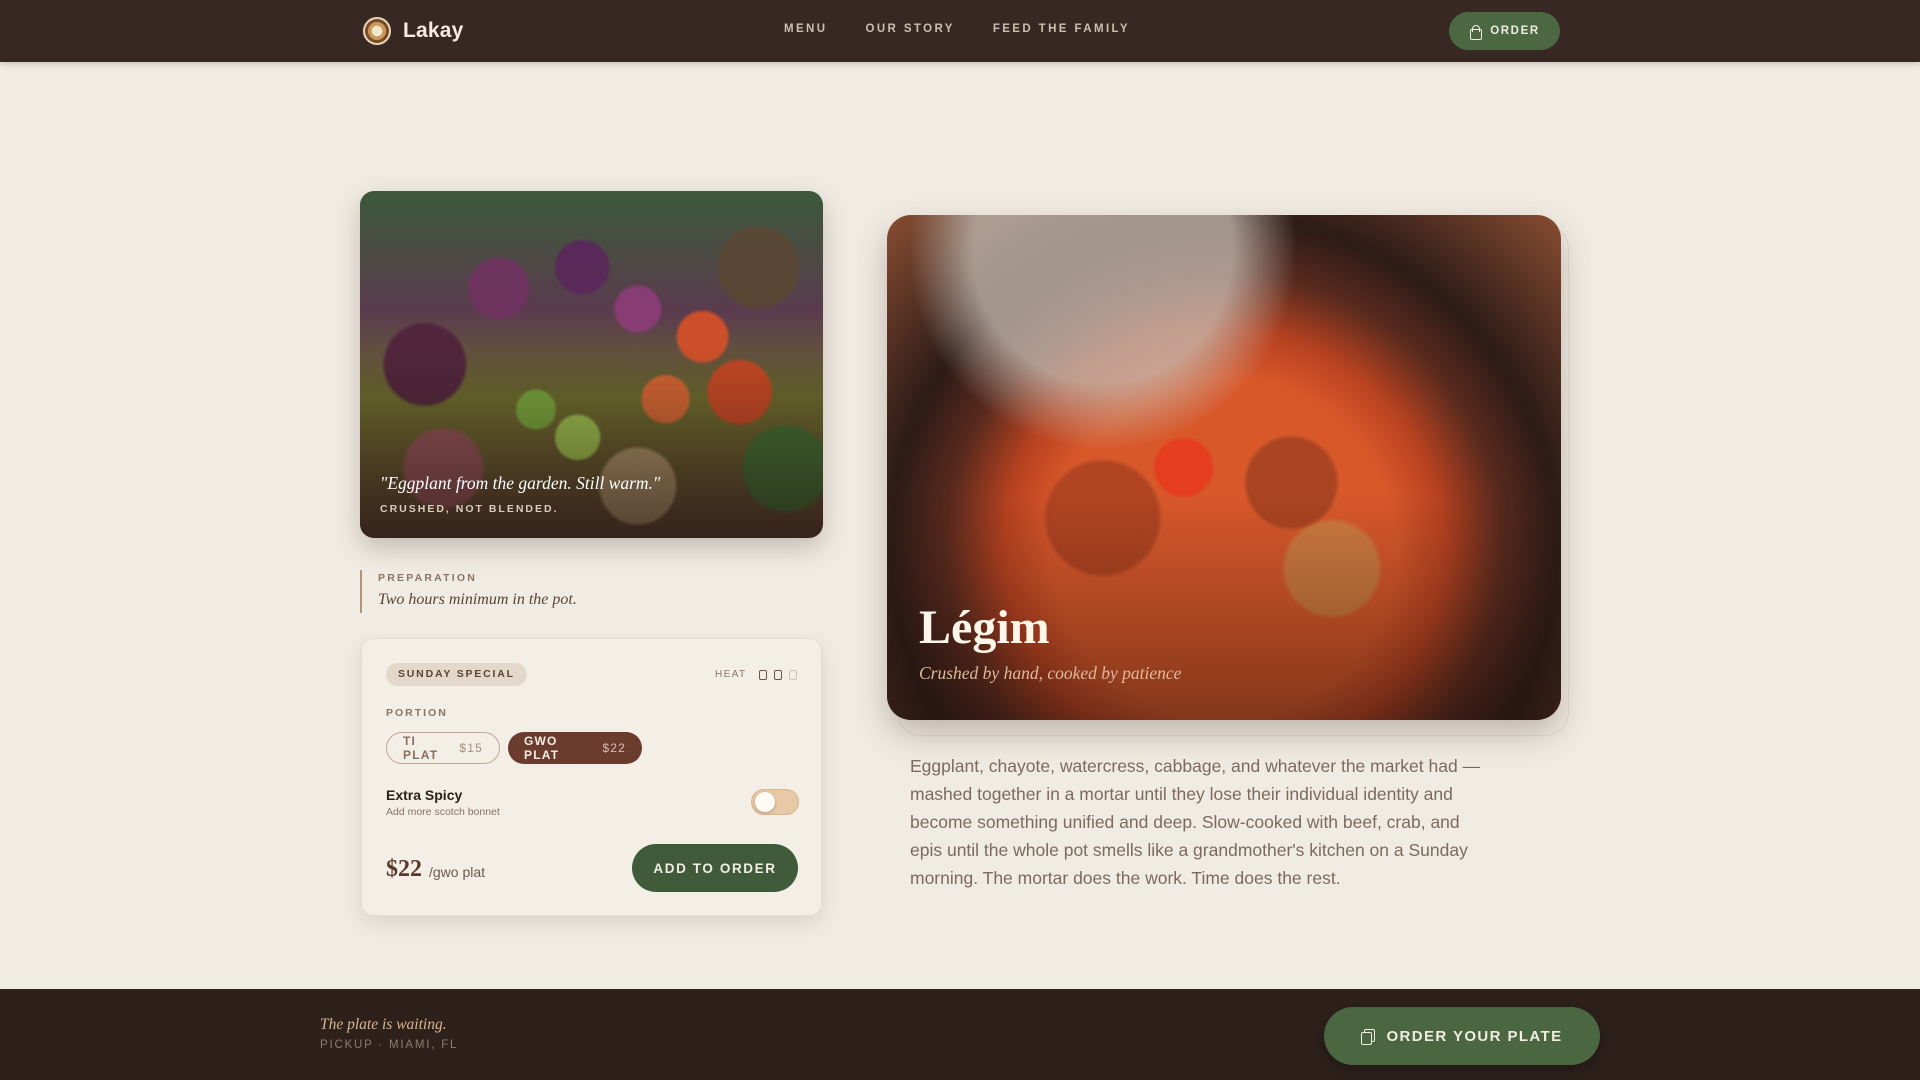 The height and width of the screenshot is (1080, 1920). What do you see at coordinates (421, 748) in the screenshot?
I see `portion-name: TI PLAT` at bounding box center [421, 748].